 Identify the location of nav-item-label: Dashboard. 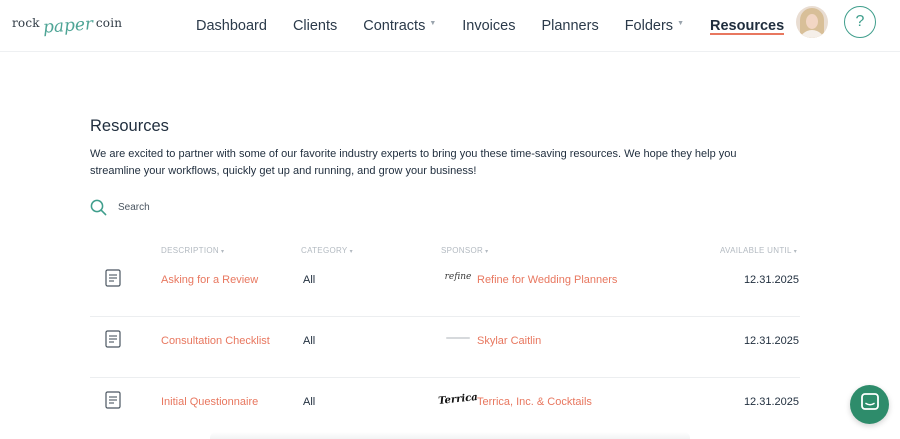
(231, 26).